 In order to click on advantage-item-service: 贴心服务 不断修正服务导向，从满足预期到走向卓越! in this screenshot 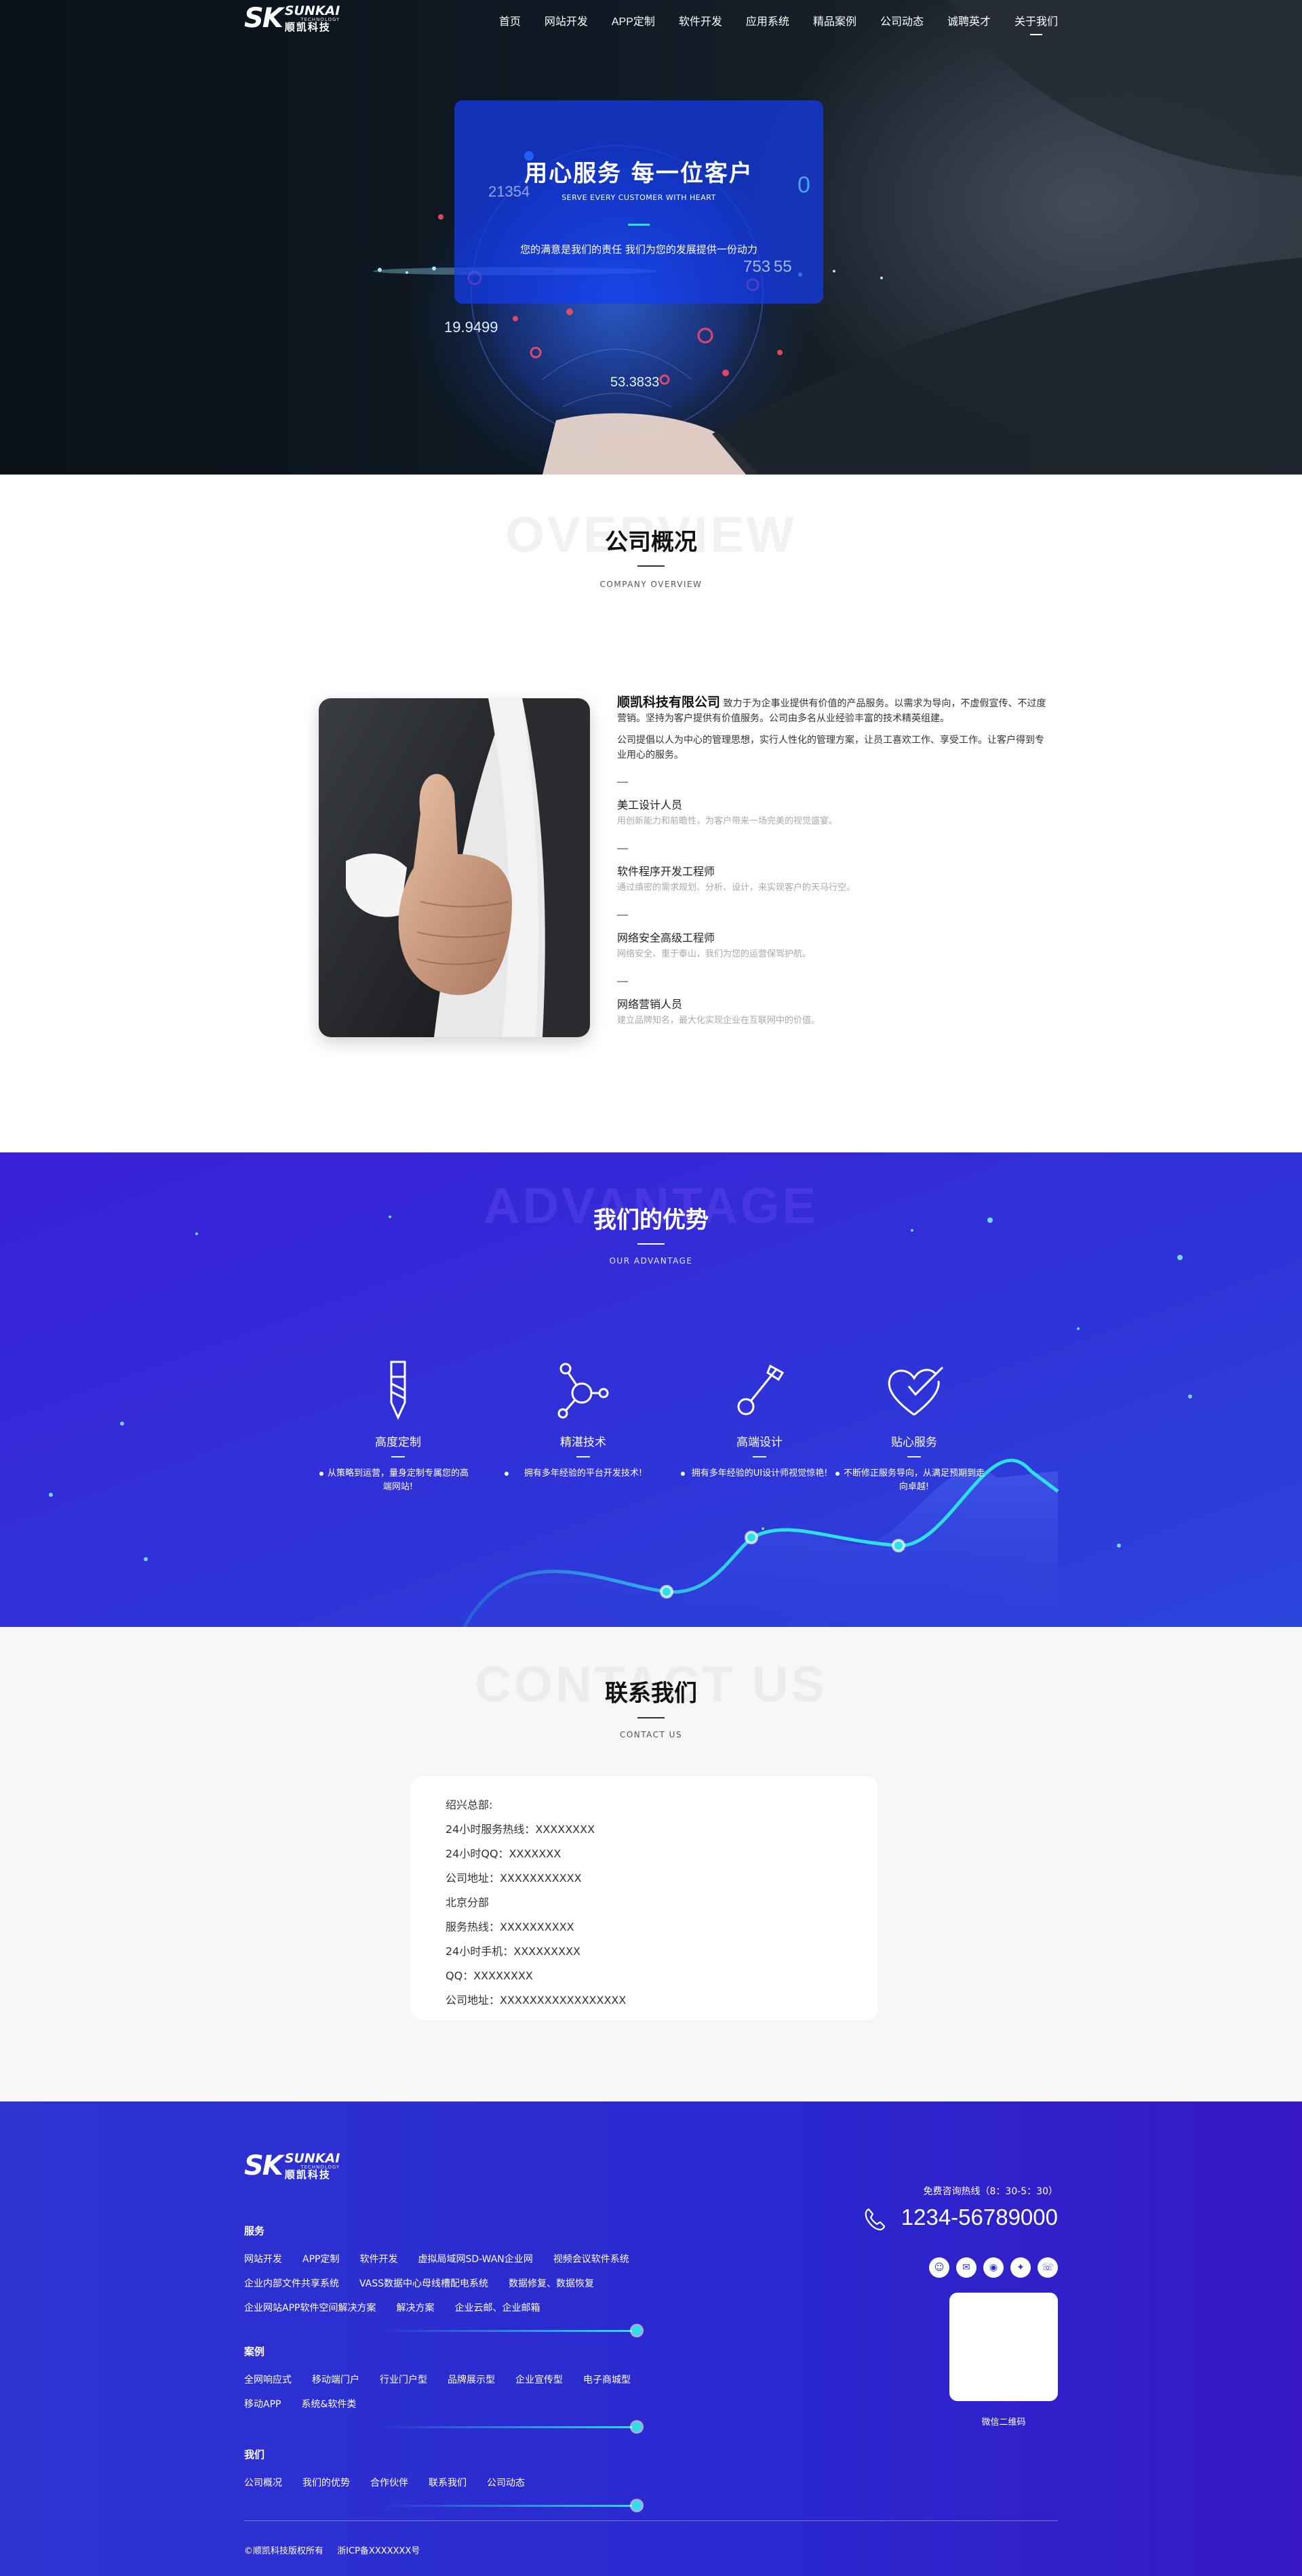, I will do `click(914, 1426)`.